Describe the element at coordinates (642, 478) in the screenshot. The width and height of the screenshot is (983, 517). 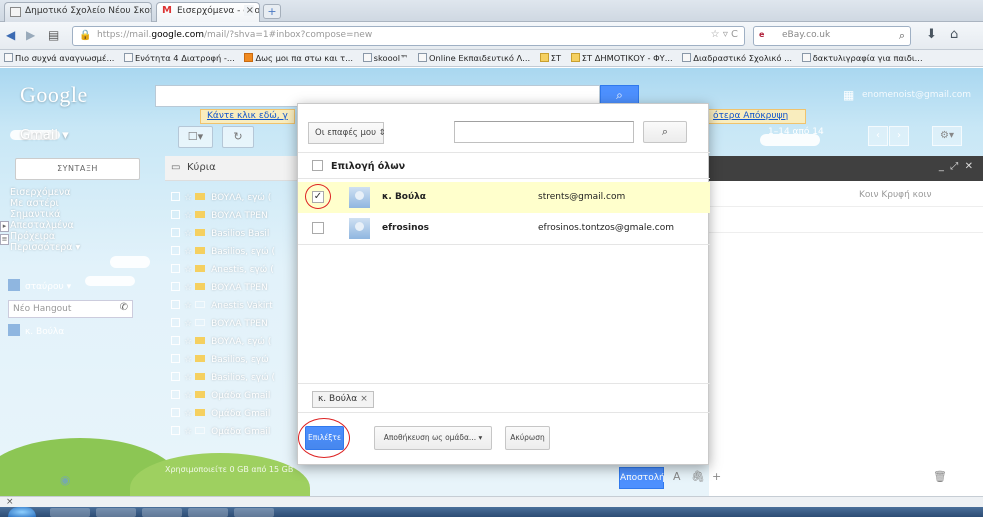
I see `send-button: Αποστολή` at that location.